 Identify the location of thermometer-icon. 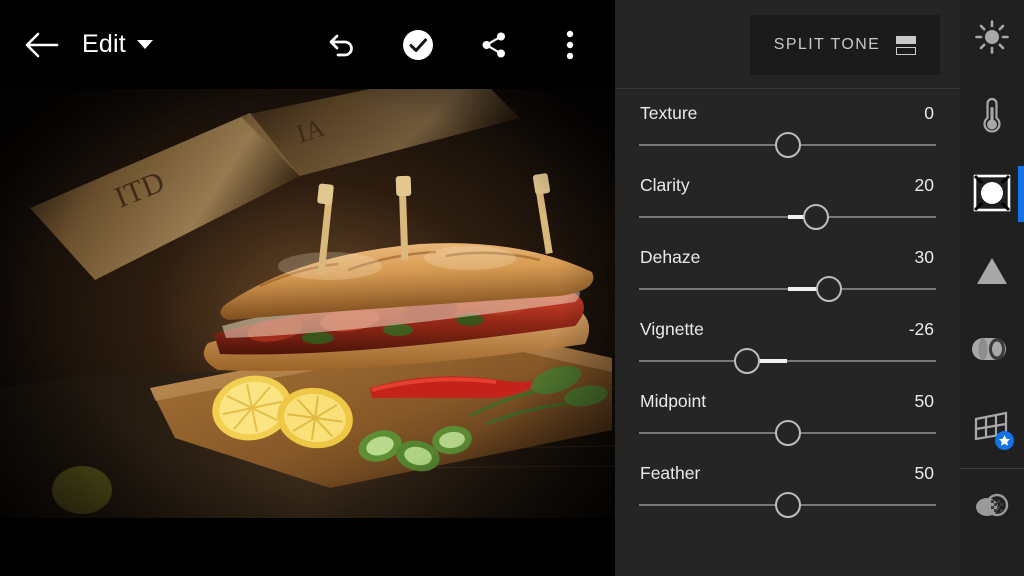
(992, 117).